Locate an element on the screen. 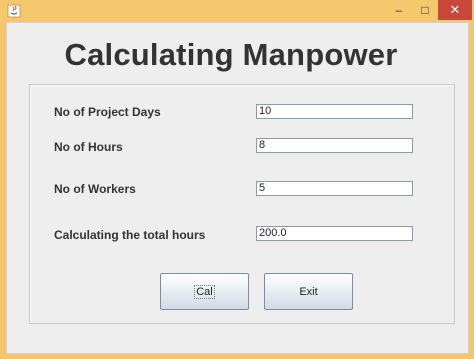 The height and width of the screenshot is (359, 474). hours-input: 8 is located at coordinates (334, 145).